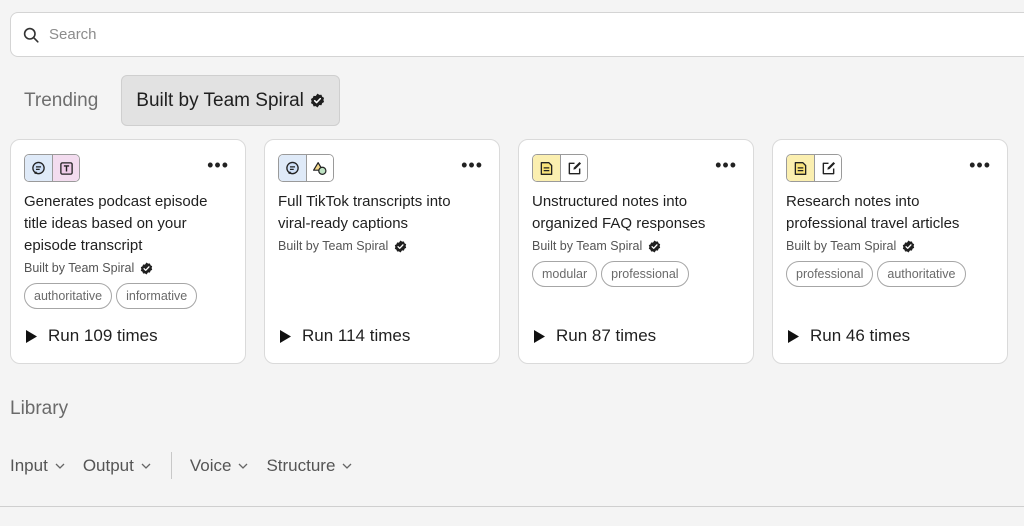  What do you see at coordinates (157, 296) in the screenshot?
I see `tag: informative` at bounding box center [157, 296].